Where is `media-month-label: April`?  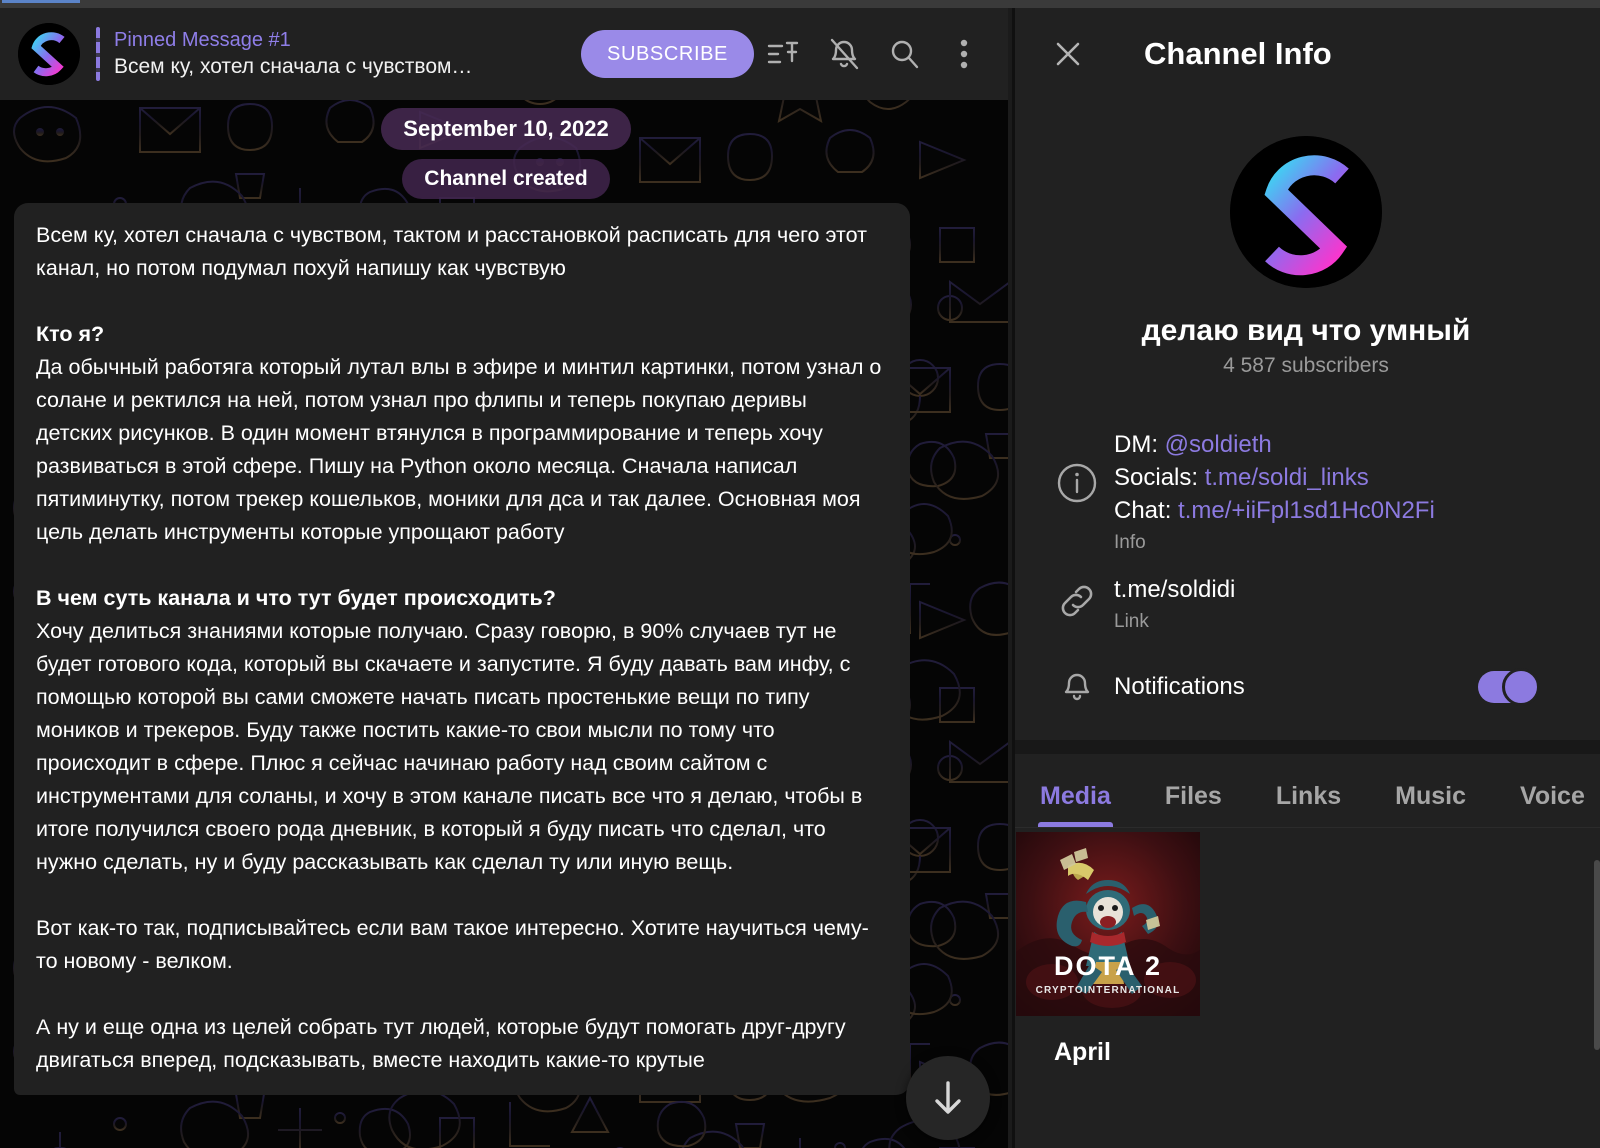 media-month-label: April is located at coordinates (1082, 1052).